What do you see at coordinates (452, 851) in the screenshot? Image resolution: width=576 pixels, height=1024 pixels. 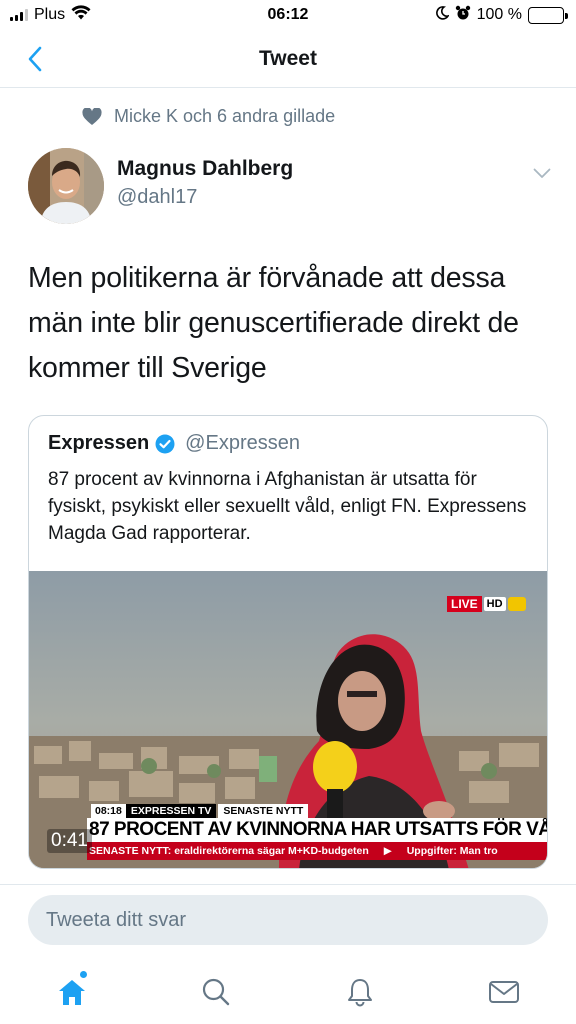 I see `ticker-bottom-text-2: Uppgifter: Man tro` at bounding box center [452, 851].